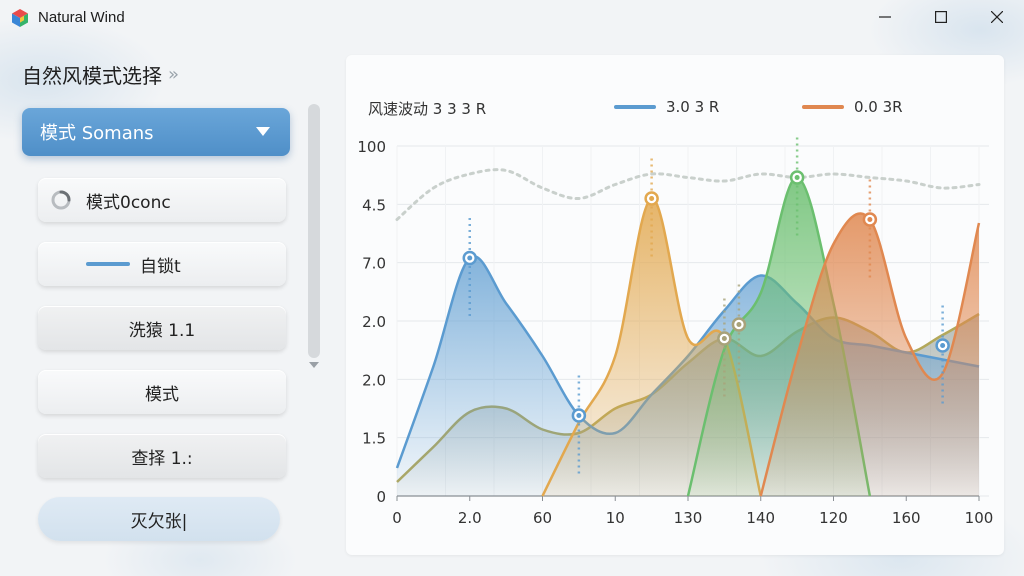 The width and height of the screenshot is (1024, 576). I want to click on x-tick-label: 160, so click(906, 518).